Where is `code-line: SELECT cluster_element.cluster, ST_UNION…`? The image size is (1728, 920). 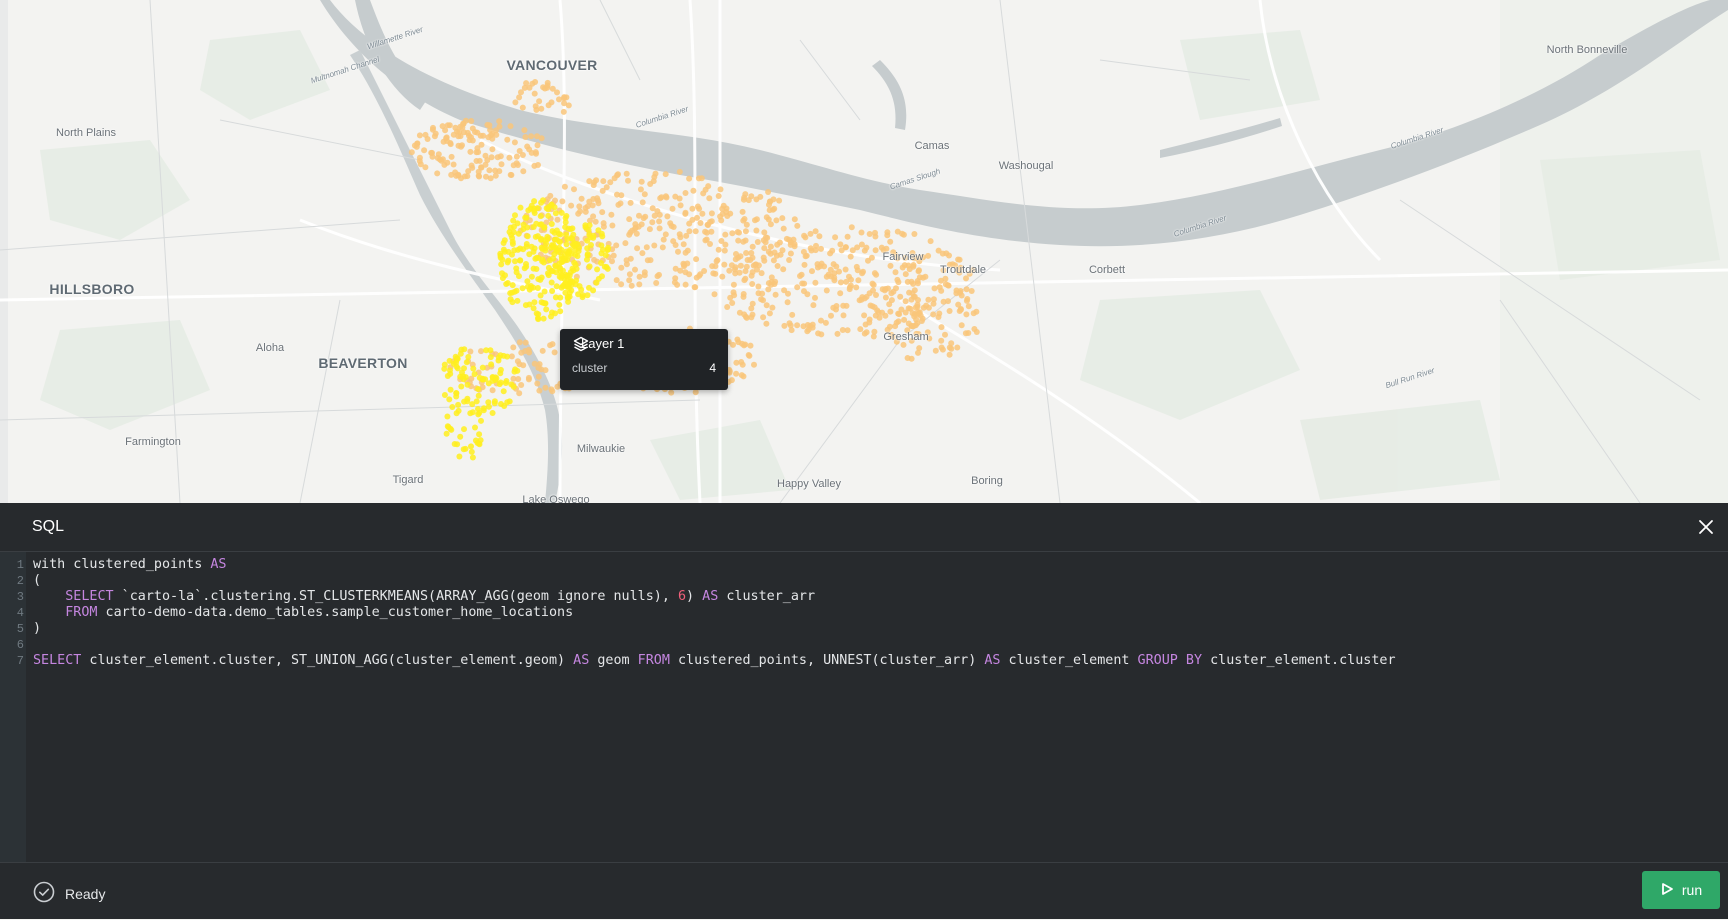 code-line: SELECT cluster_element.cluster, ST_UNION… is located at coordinates (714, 660).